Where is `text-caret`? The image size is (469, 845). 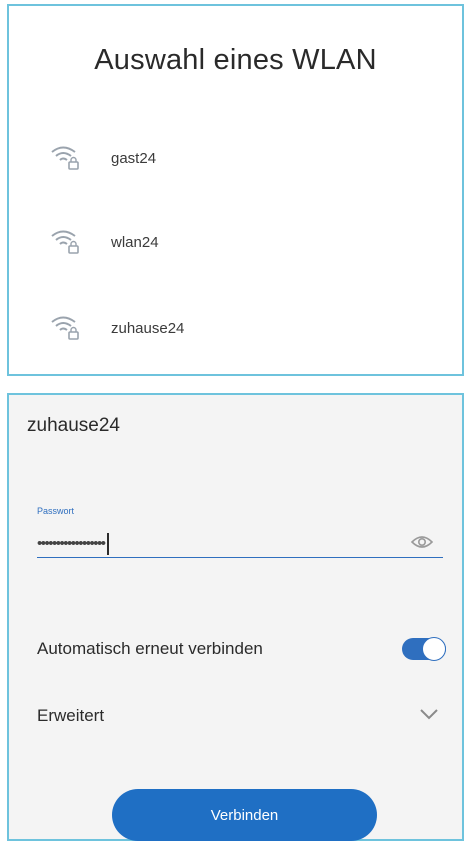
text-caret is located at coordinates (107, 544).